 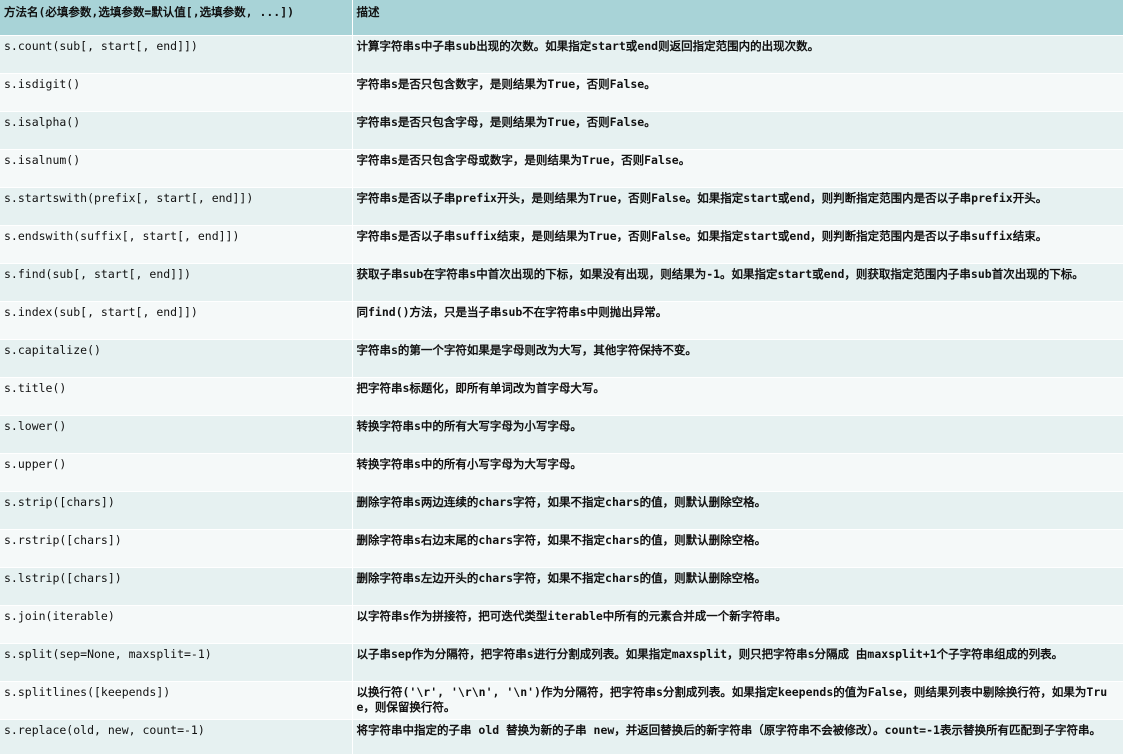 What do you see at coordinates (176, 320) in the screenshot?
I see `method-cell: s.index(sub[, start[, end]])` at bounding box center [176, 320].